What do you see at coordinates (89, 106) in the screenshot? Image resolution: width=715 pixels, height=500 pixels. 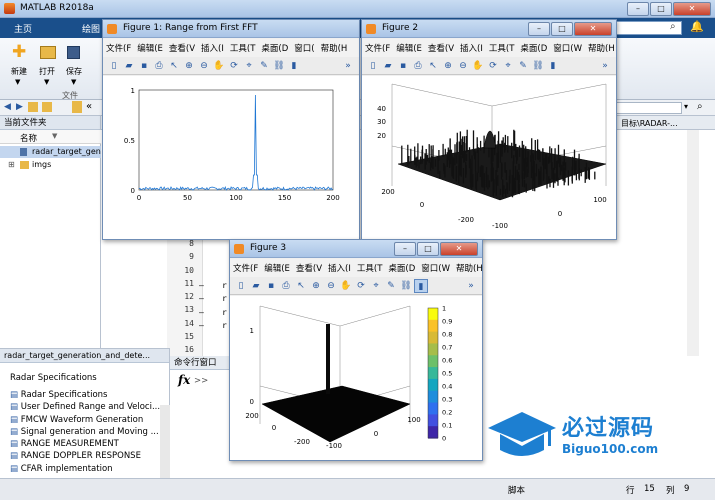 I see `path-overflow: «` at bounding box center [89, 106].